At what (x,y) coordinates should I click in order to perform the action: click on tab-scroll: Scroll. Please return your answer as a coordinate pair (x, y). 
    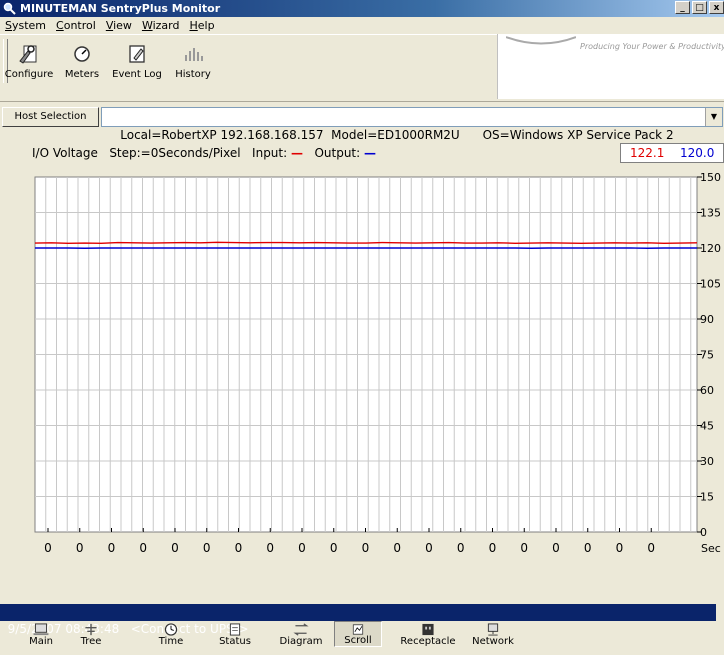
    Looking at the image, I should click on (358, 634).